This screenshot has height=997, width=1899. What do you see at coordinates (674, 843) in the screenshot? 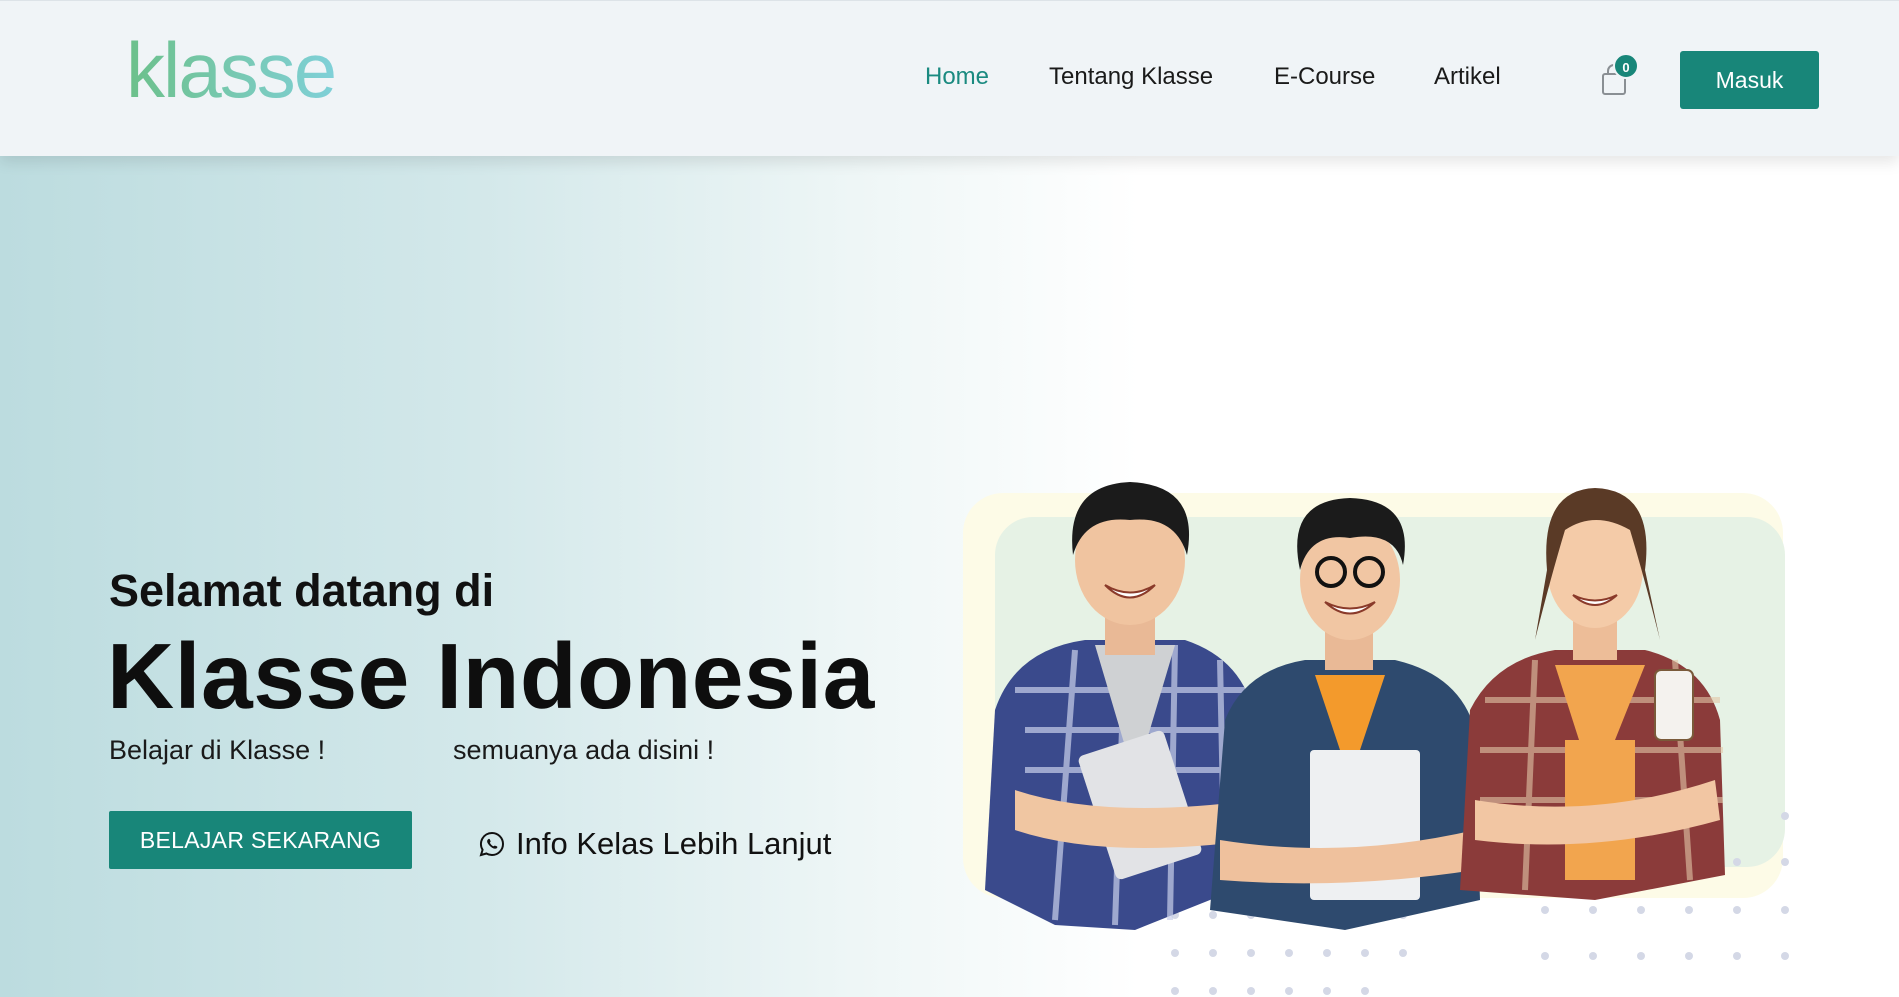
I see `info-kelas-label: Info Kelas Lebih Lanjut` at bounding box center [674, 843].